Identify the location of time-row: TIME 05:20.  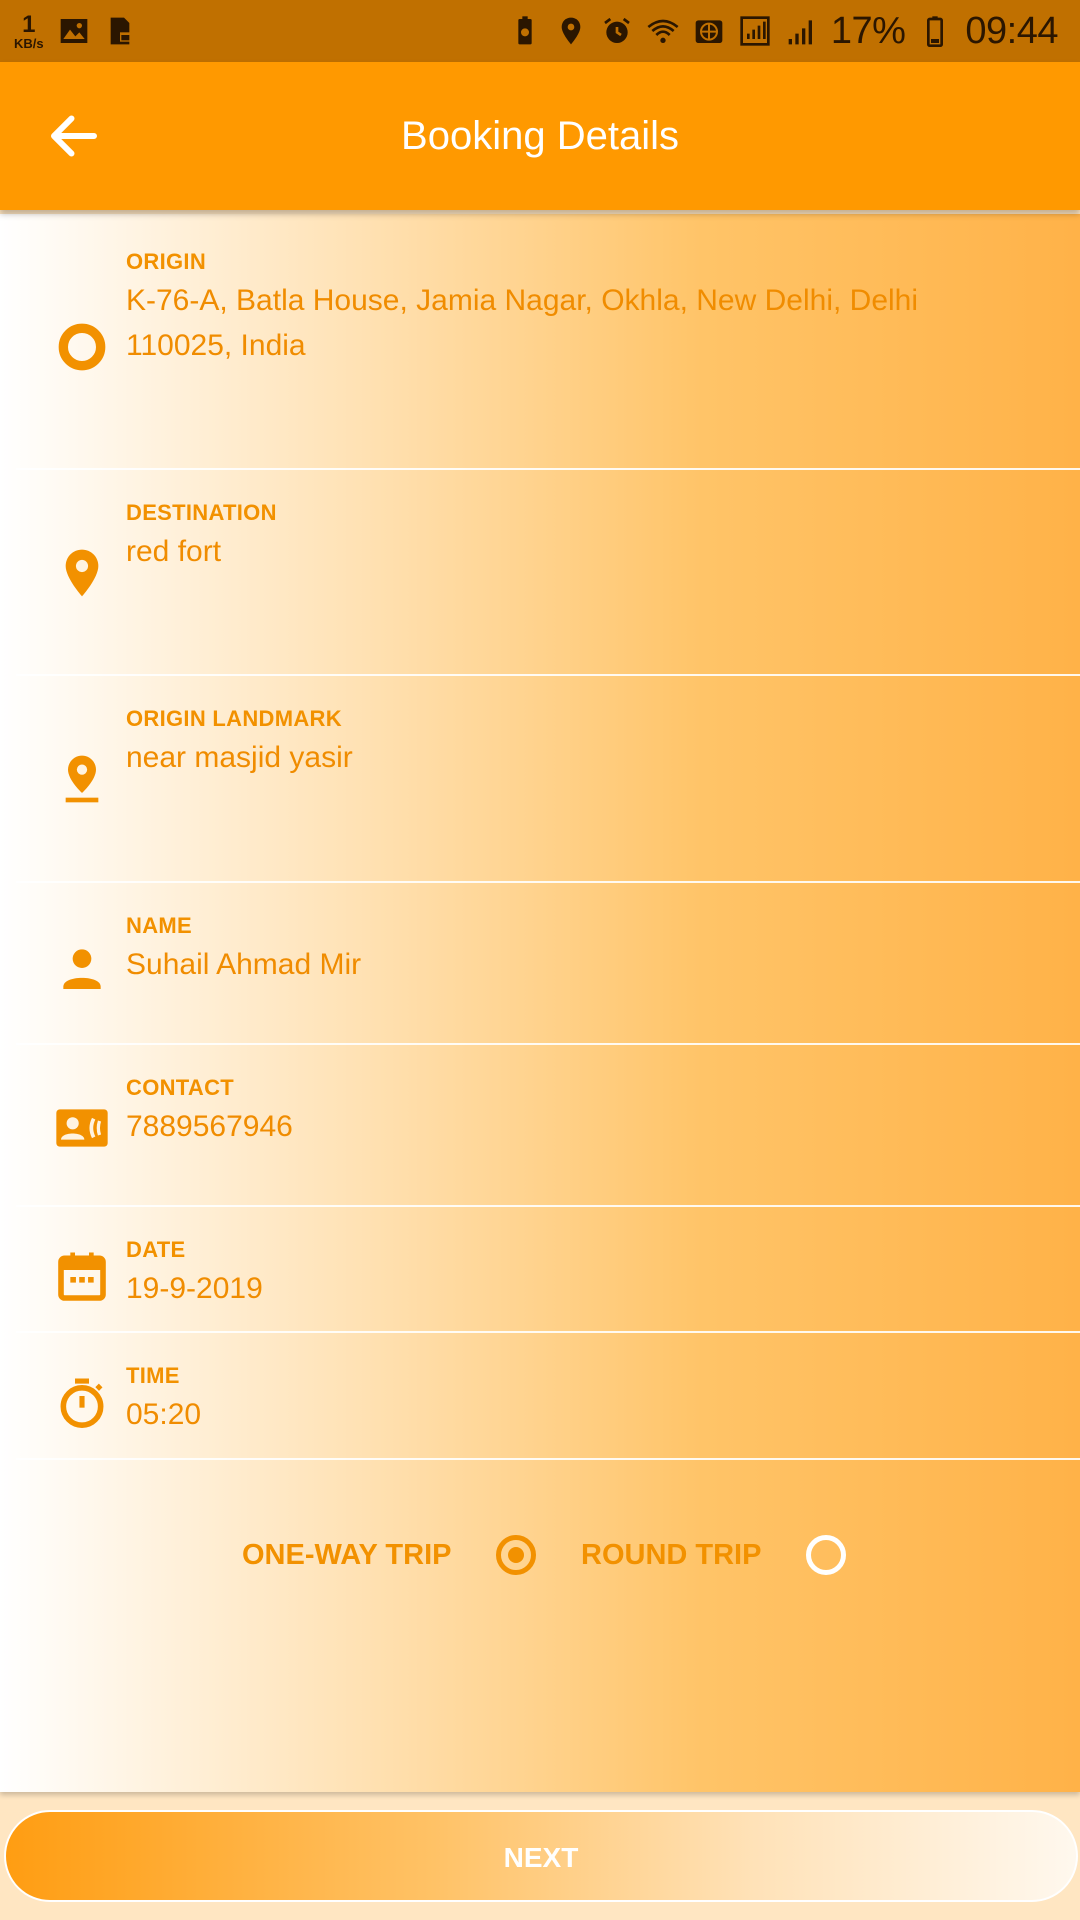
(540, 1396).